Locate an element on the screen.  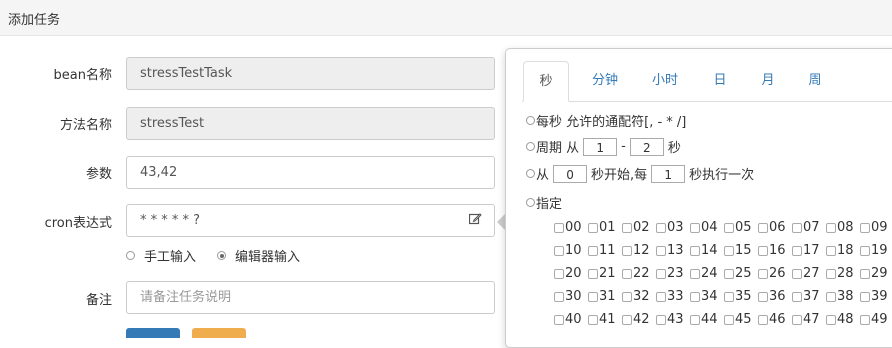
second-option: 20 is located at coordinates (568, 273).